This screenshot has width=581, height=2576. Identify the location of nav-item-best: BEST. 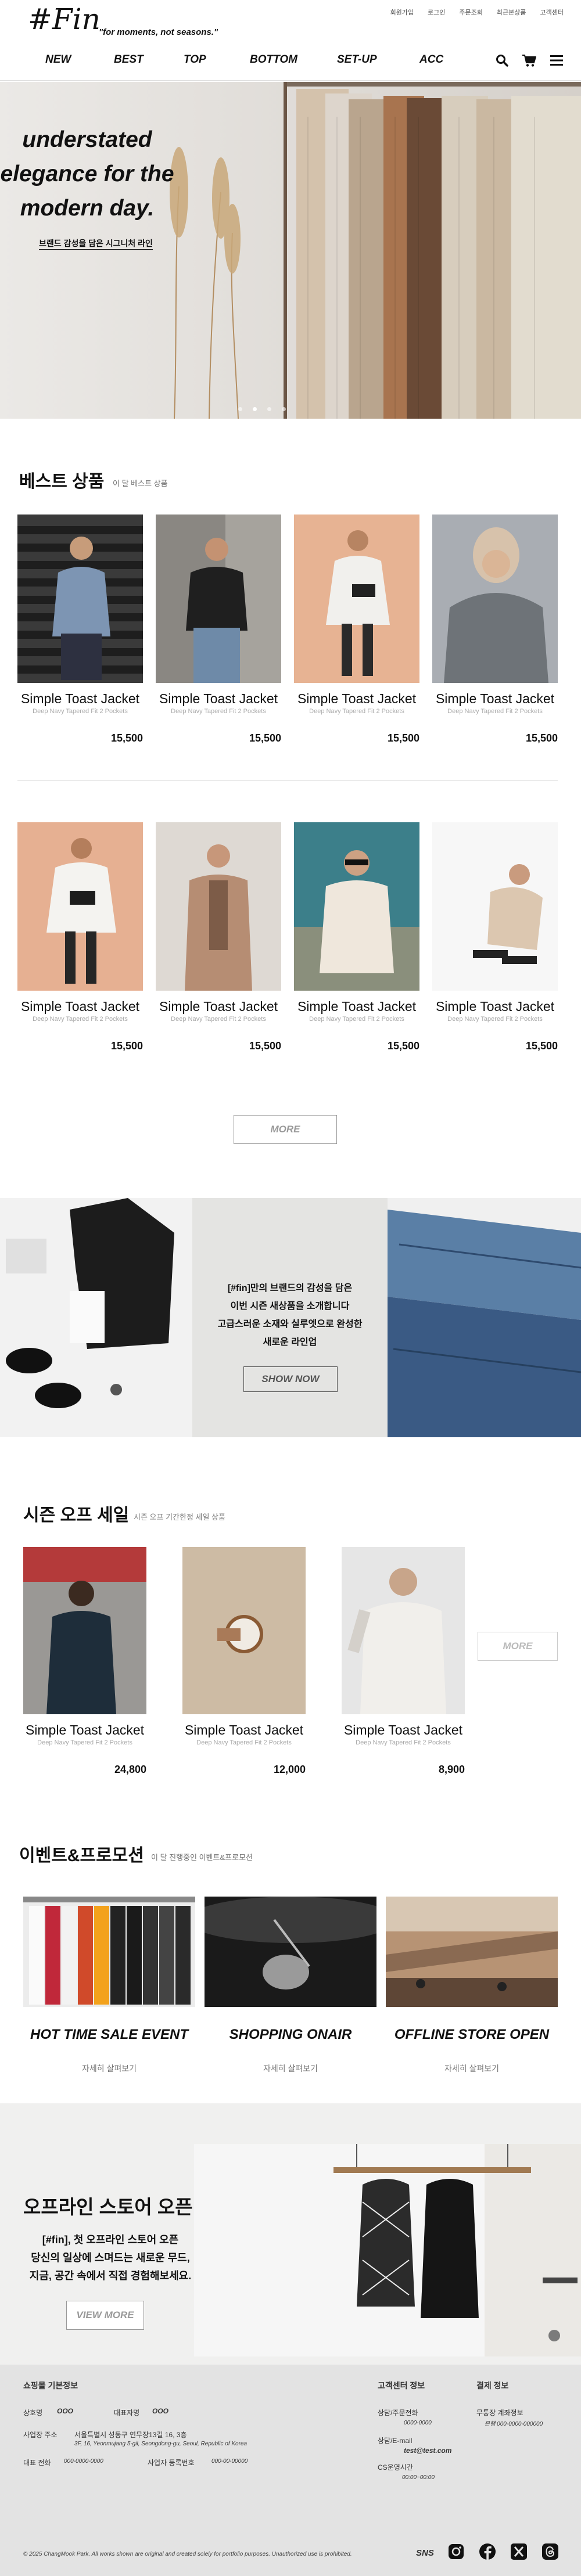
(129, 59).